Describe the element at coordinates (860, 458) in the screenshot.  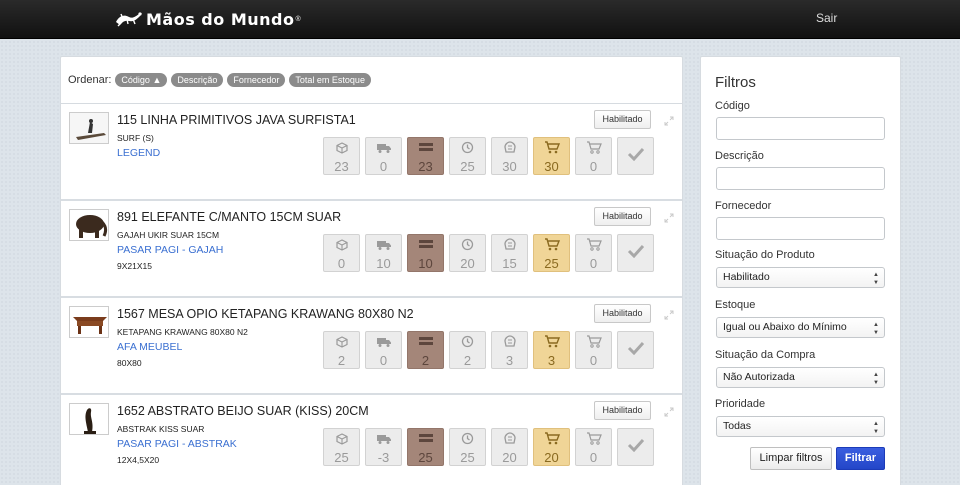
I see `filter-button: Filtrar` at that location.